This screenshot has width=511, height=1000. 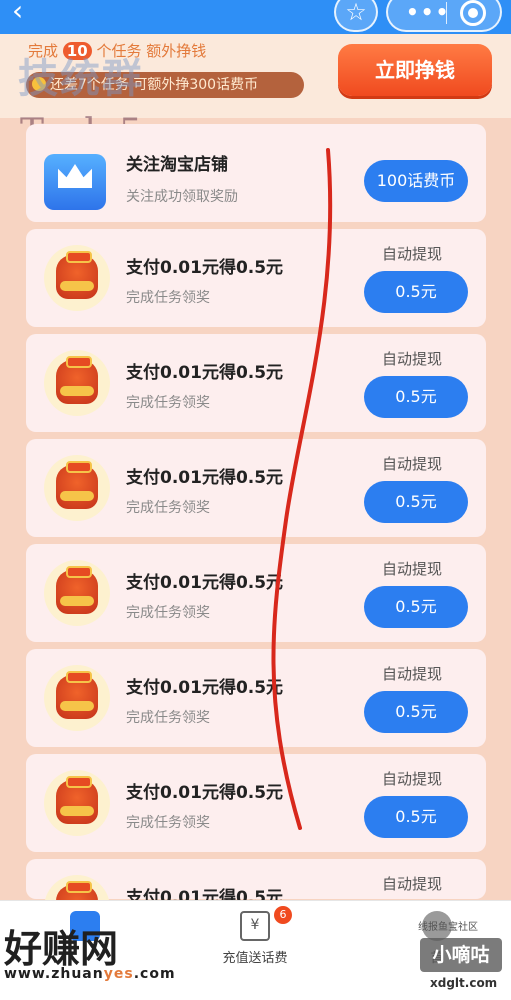 I want to click on chevron-left-icon: ‹, so click(x=25, y=13).